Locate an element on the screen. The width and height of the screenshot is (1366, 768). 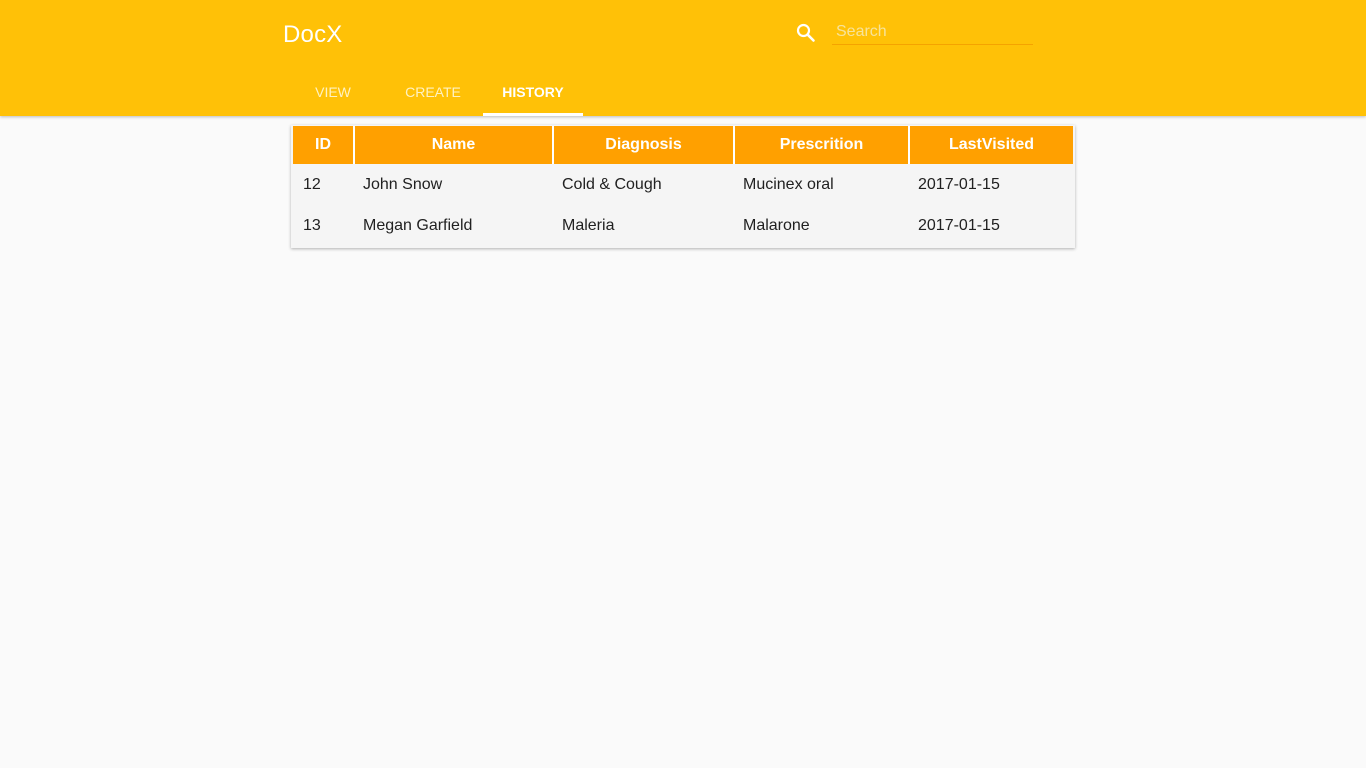
cell-id: 13 is located at coordinates (312, 225).